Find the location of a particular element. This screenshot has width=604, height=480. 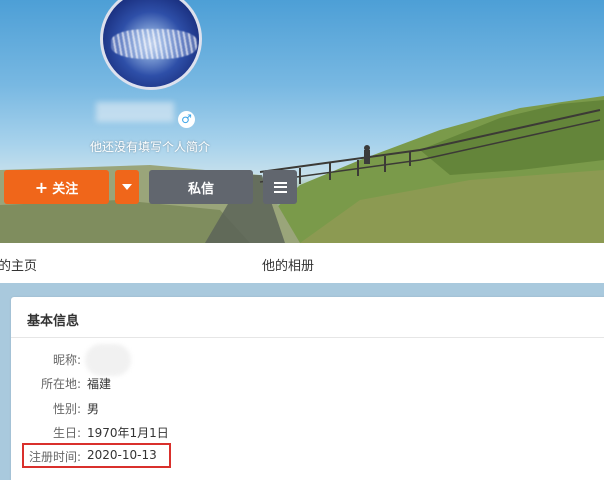

follow-button-label: 关注 is located at coordinates (65, 189).